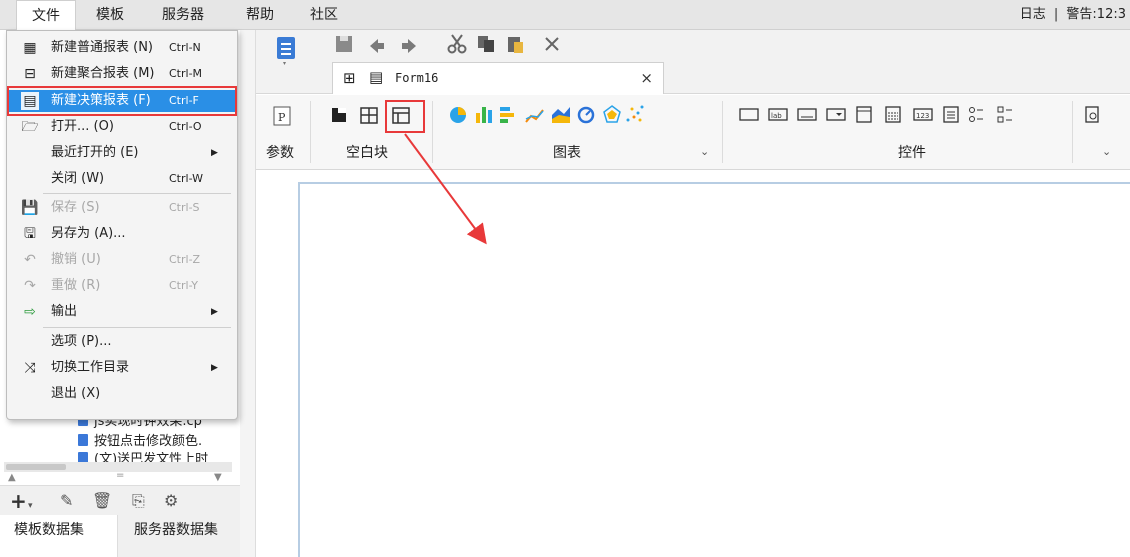 The image size is (1130, 557). Describe the element at coordinates (12, 477) in the screenshot. I see `collapse-up-icon: ▲` at that location.